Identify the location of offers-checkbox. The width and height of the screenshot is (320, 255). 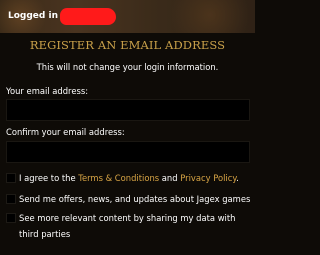
(11, 199).